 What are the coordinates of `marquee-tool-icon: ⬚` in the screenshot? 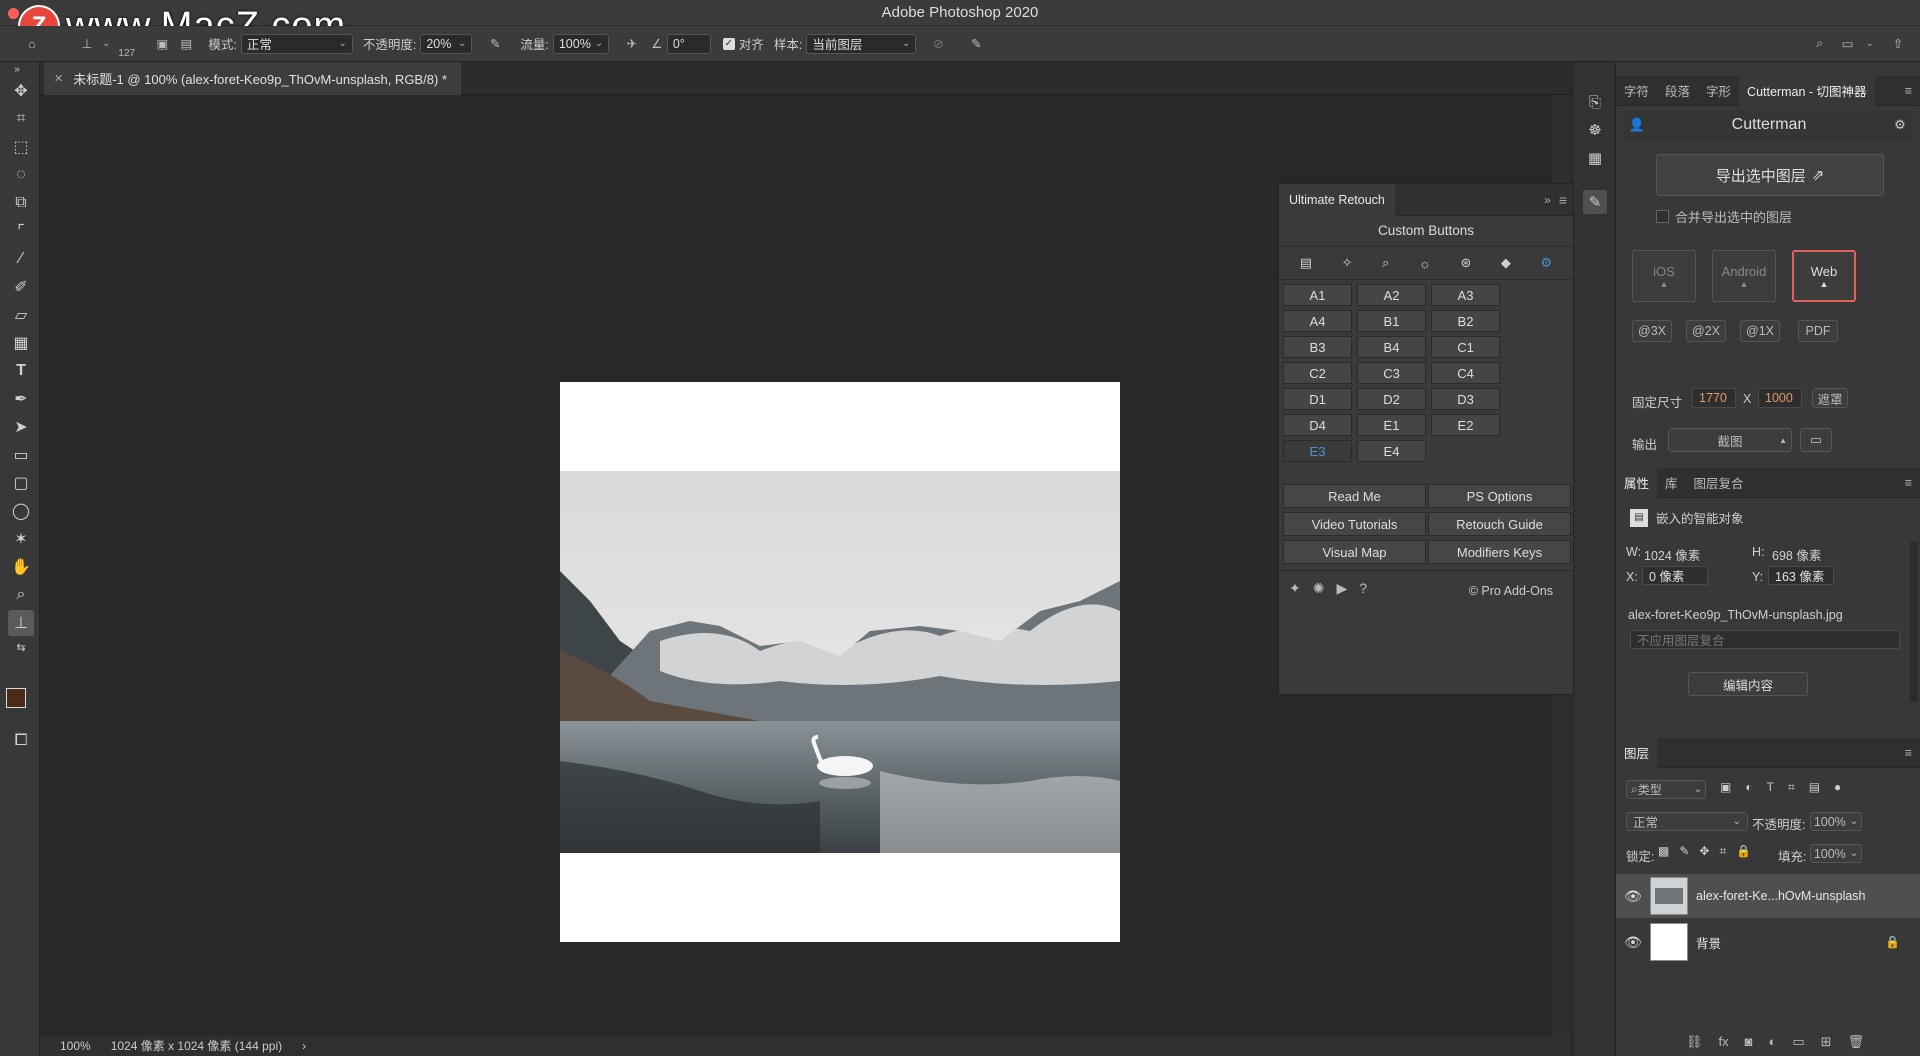 It's located at (21, 147).